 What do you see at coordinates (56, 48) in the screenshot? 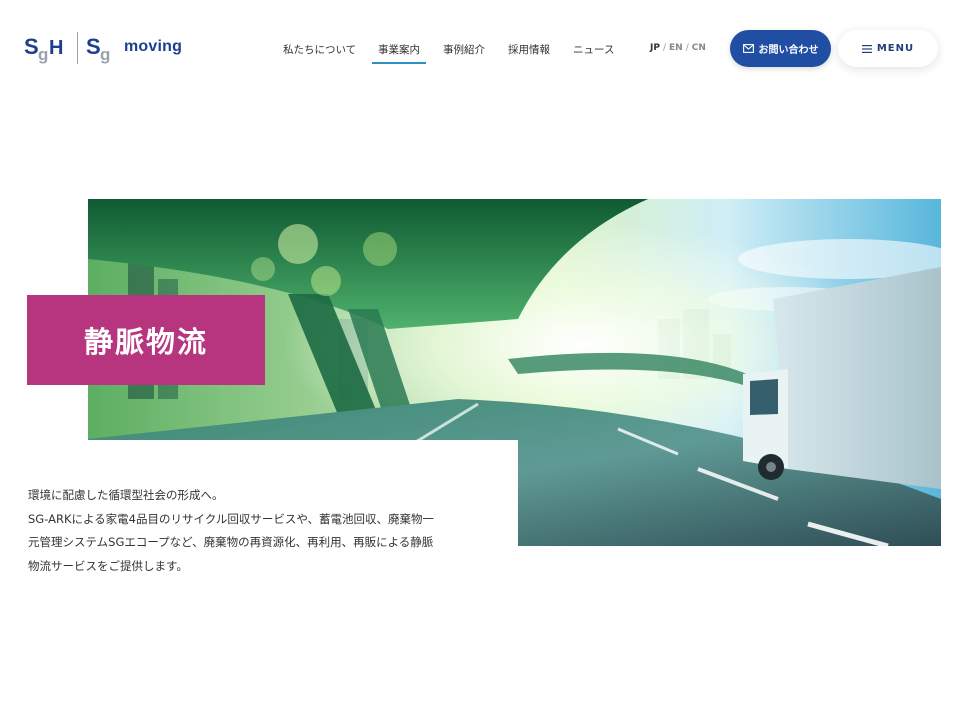
I see `svg-text: H` at bounding box center [56, 48].